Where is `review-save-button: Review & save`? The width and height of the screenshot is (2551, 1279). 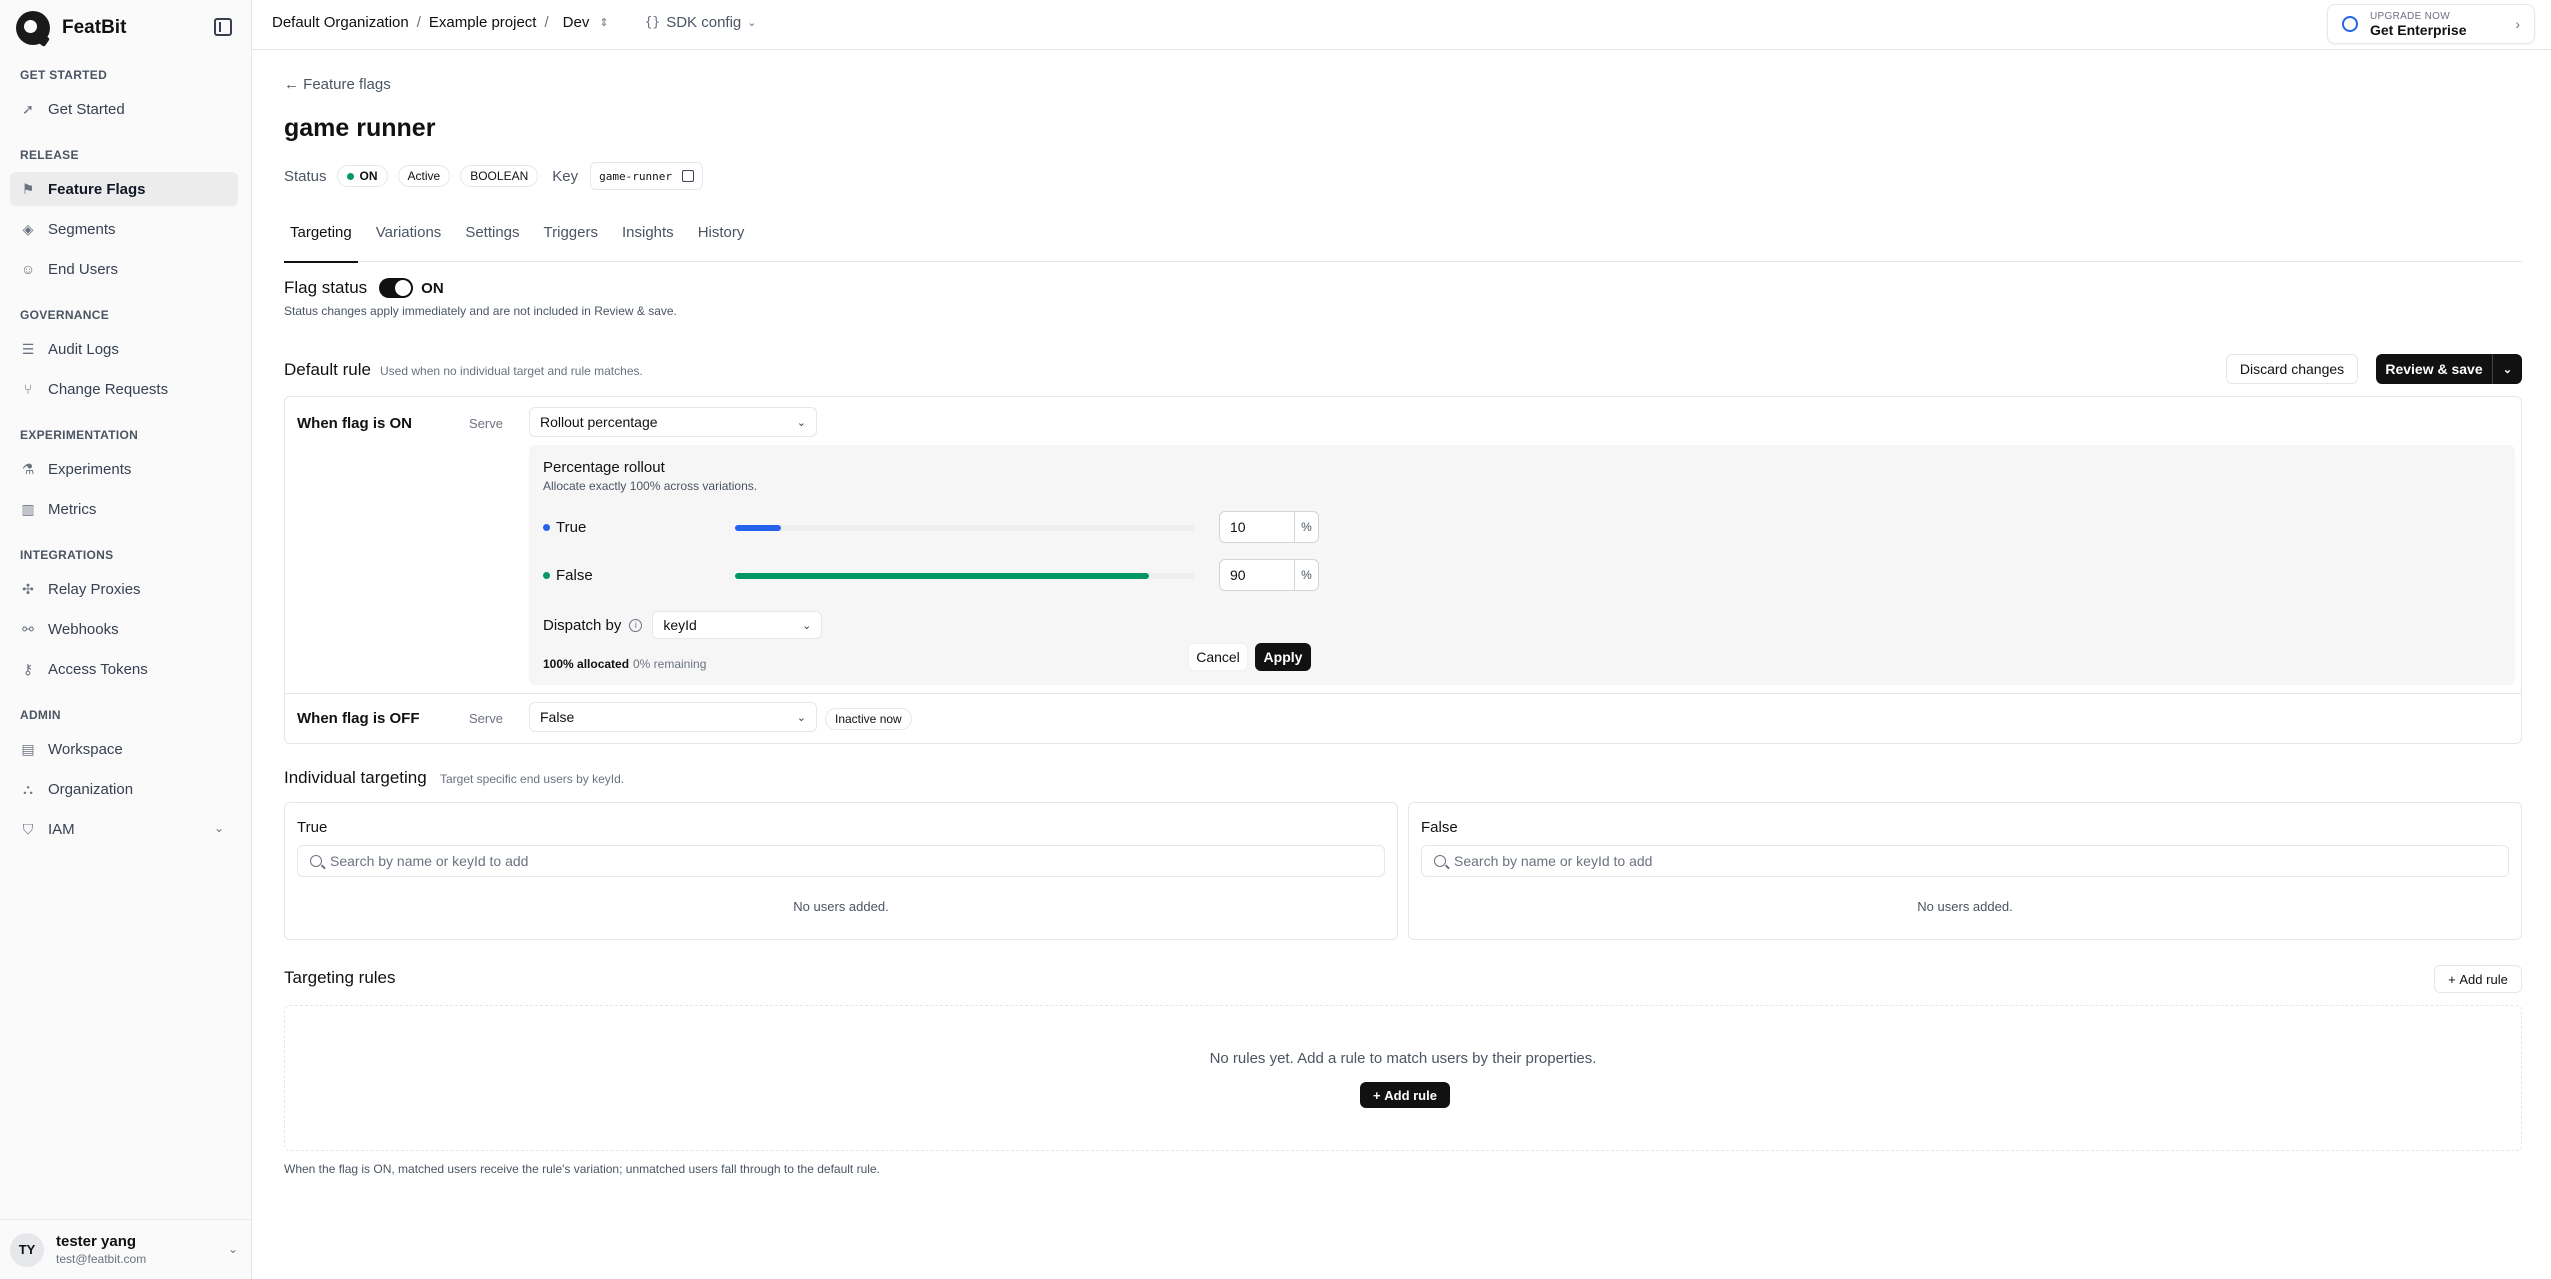 review-save-button: Review & save is located at coordinates (2434, 369).